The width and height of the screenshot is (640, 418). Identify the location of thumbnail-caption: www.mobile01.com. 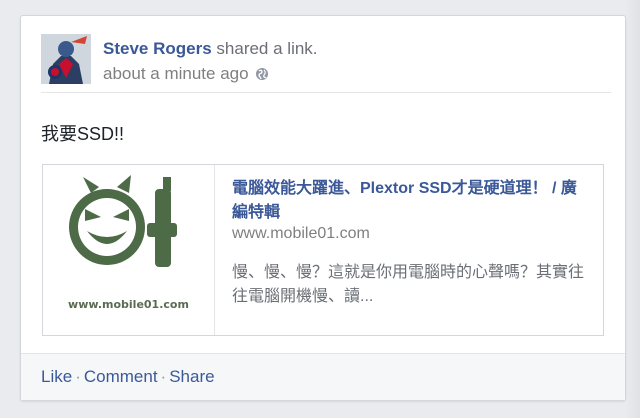
(128, 304).